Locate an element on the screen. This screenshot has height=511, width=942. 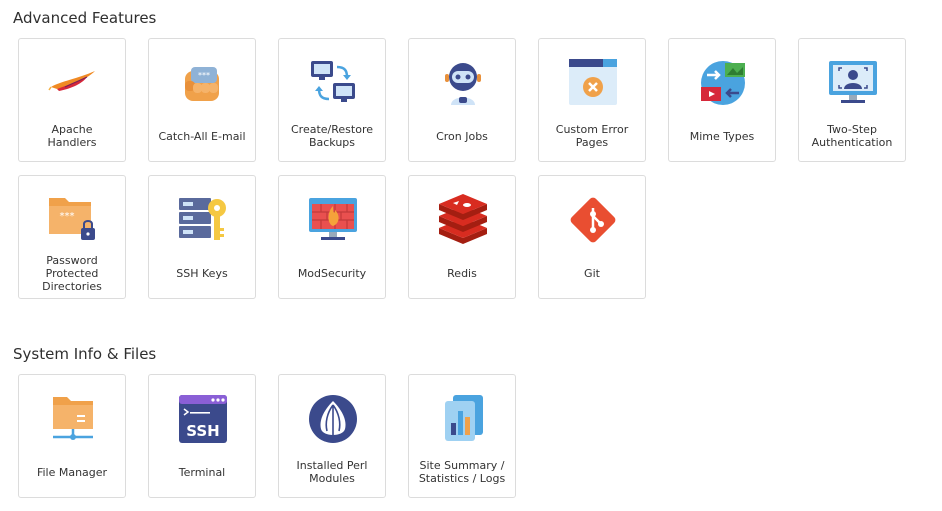
tile-label: Custom Error Pages is located at coordinates (592, 136).